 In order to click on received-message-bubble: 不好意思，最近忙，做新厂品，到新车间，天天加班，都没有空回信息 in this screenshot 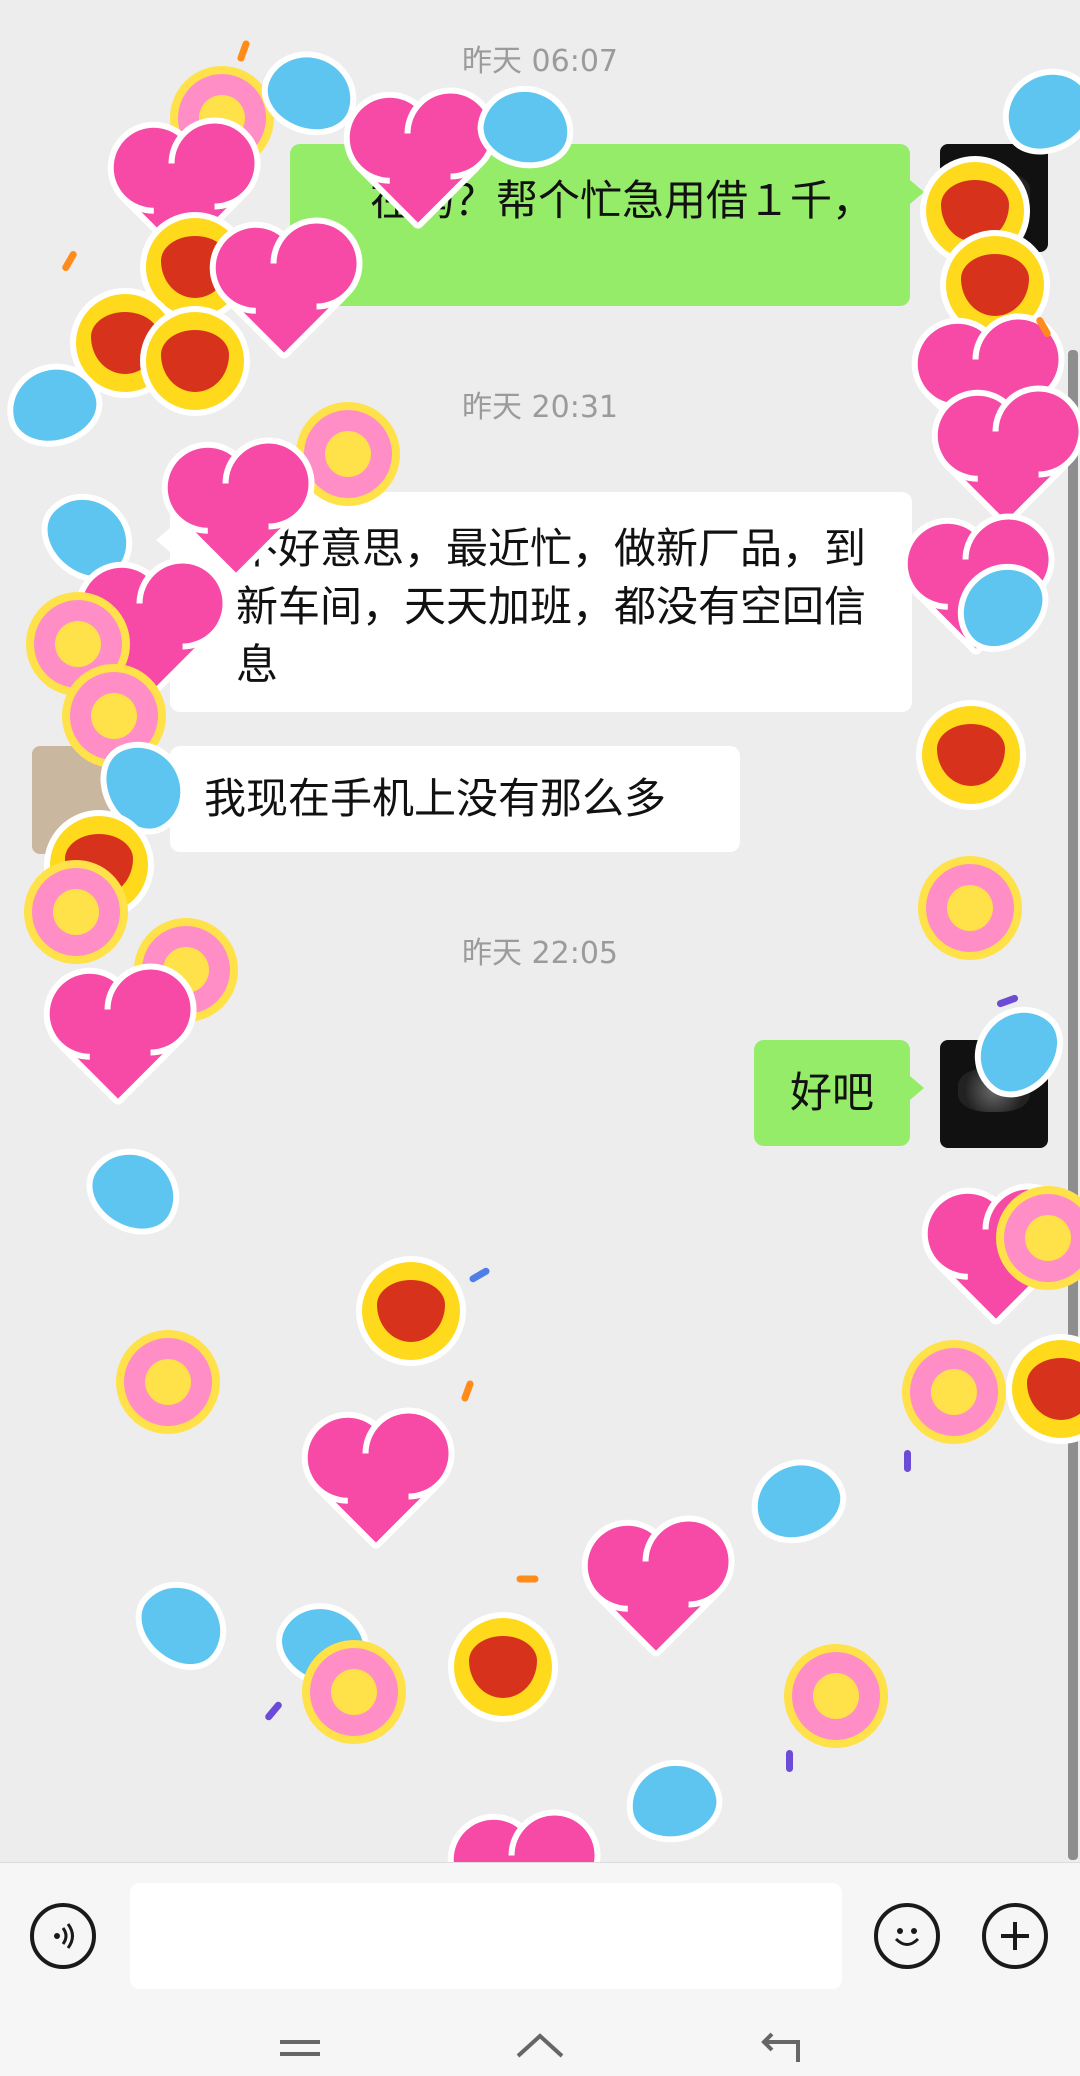, I will do `click(534, 602)`.